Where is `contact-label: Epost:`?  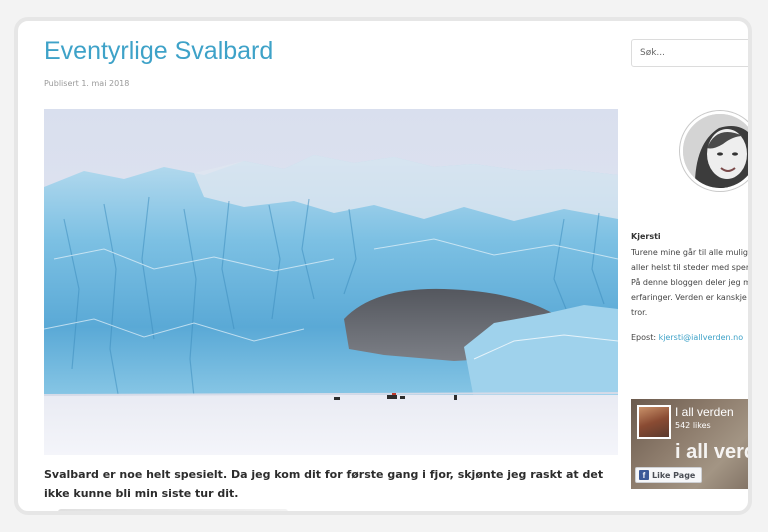 contact-label: Epost: is located at coordinates (644, 337).